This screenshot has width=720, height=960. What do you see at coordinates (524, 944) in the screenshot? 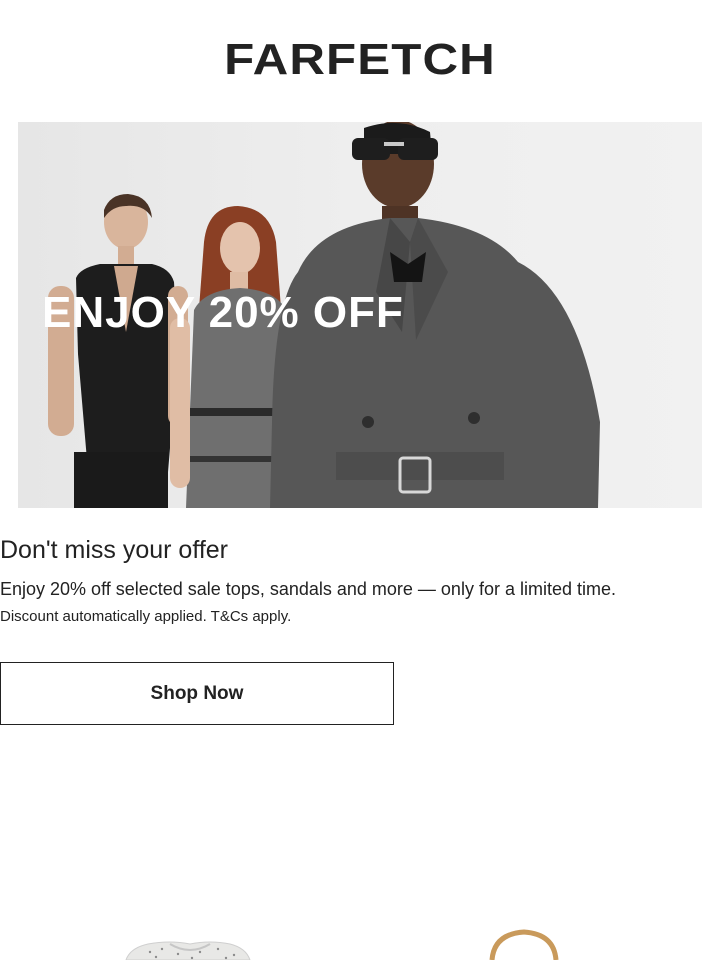
I see `bag-handle-image` at bounding box center [524, 944].